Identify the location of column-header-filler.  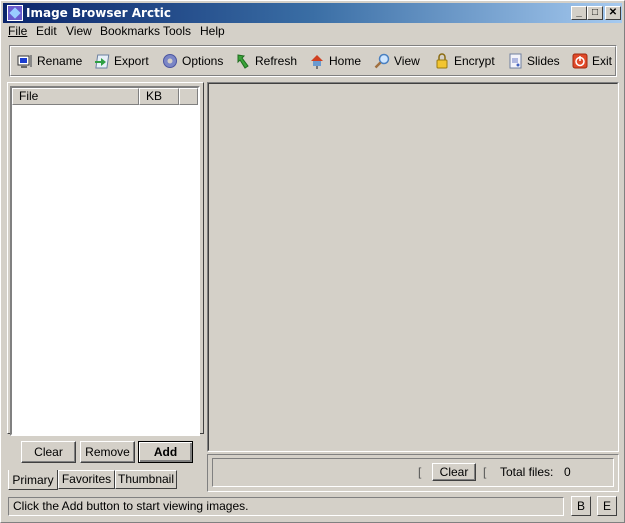
(188, 96).